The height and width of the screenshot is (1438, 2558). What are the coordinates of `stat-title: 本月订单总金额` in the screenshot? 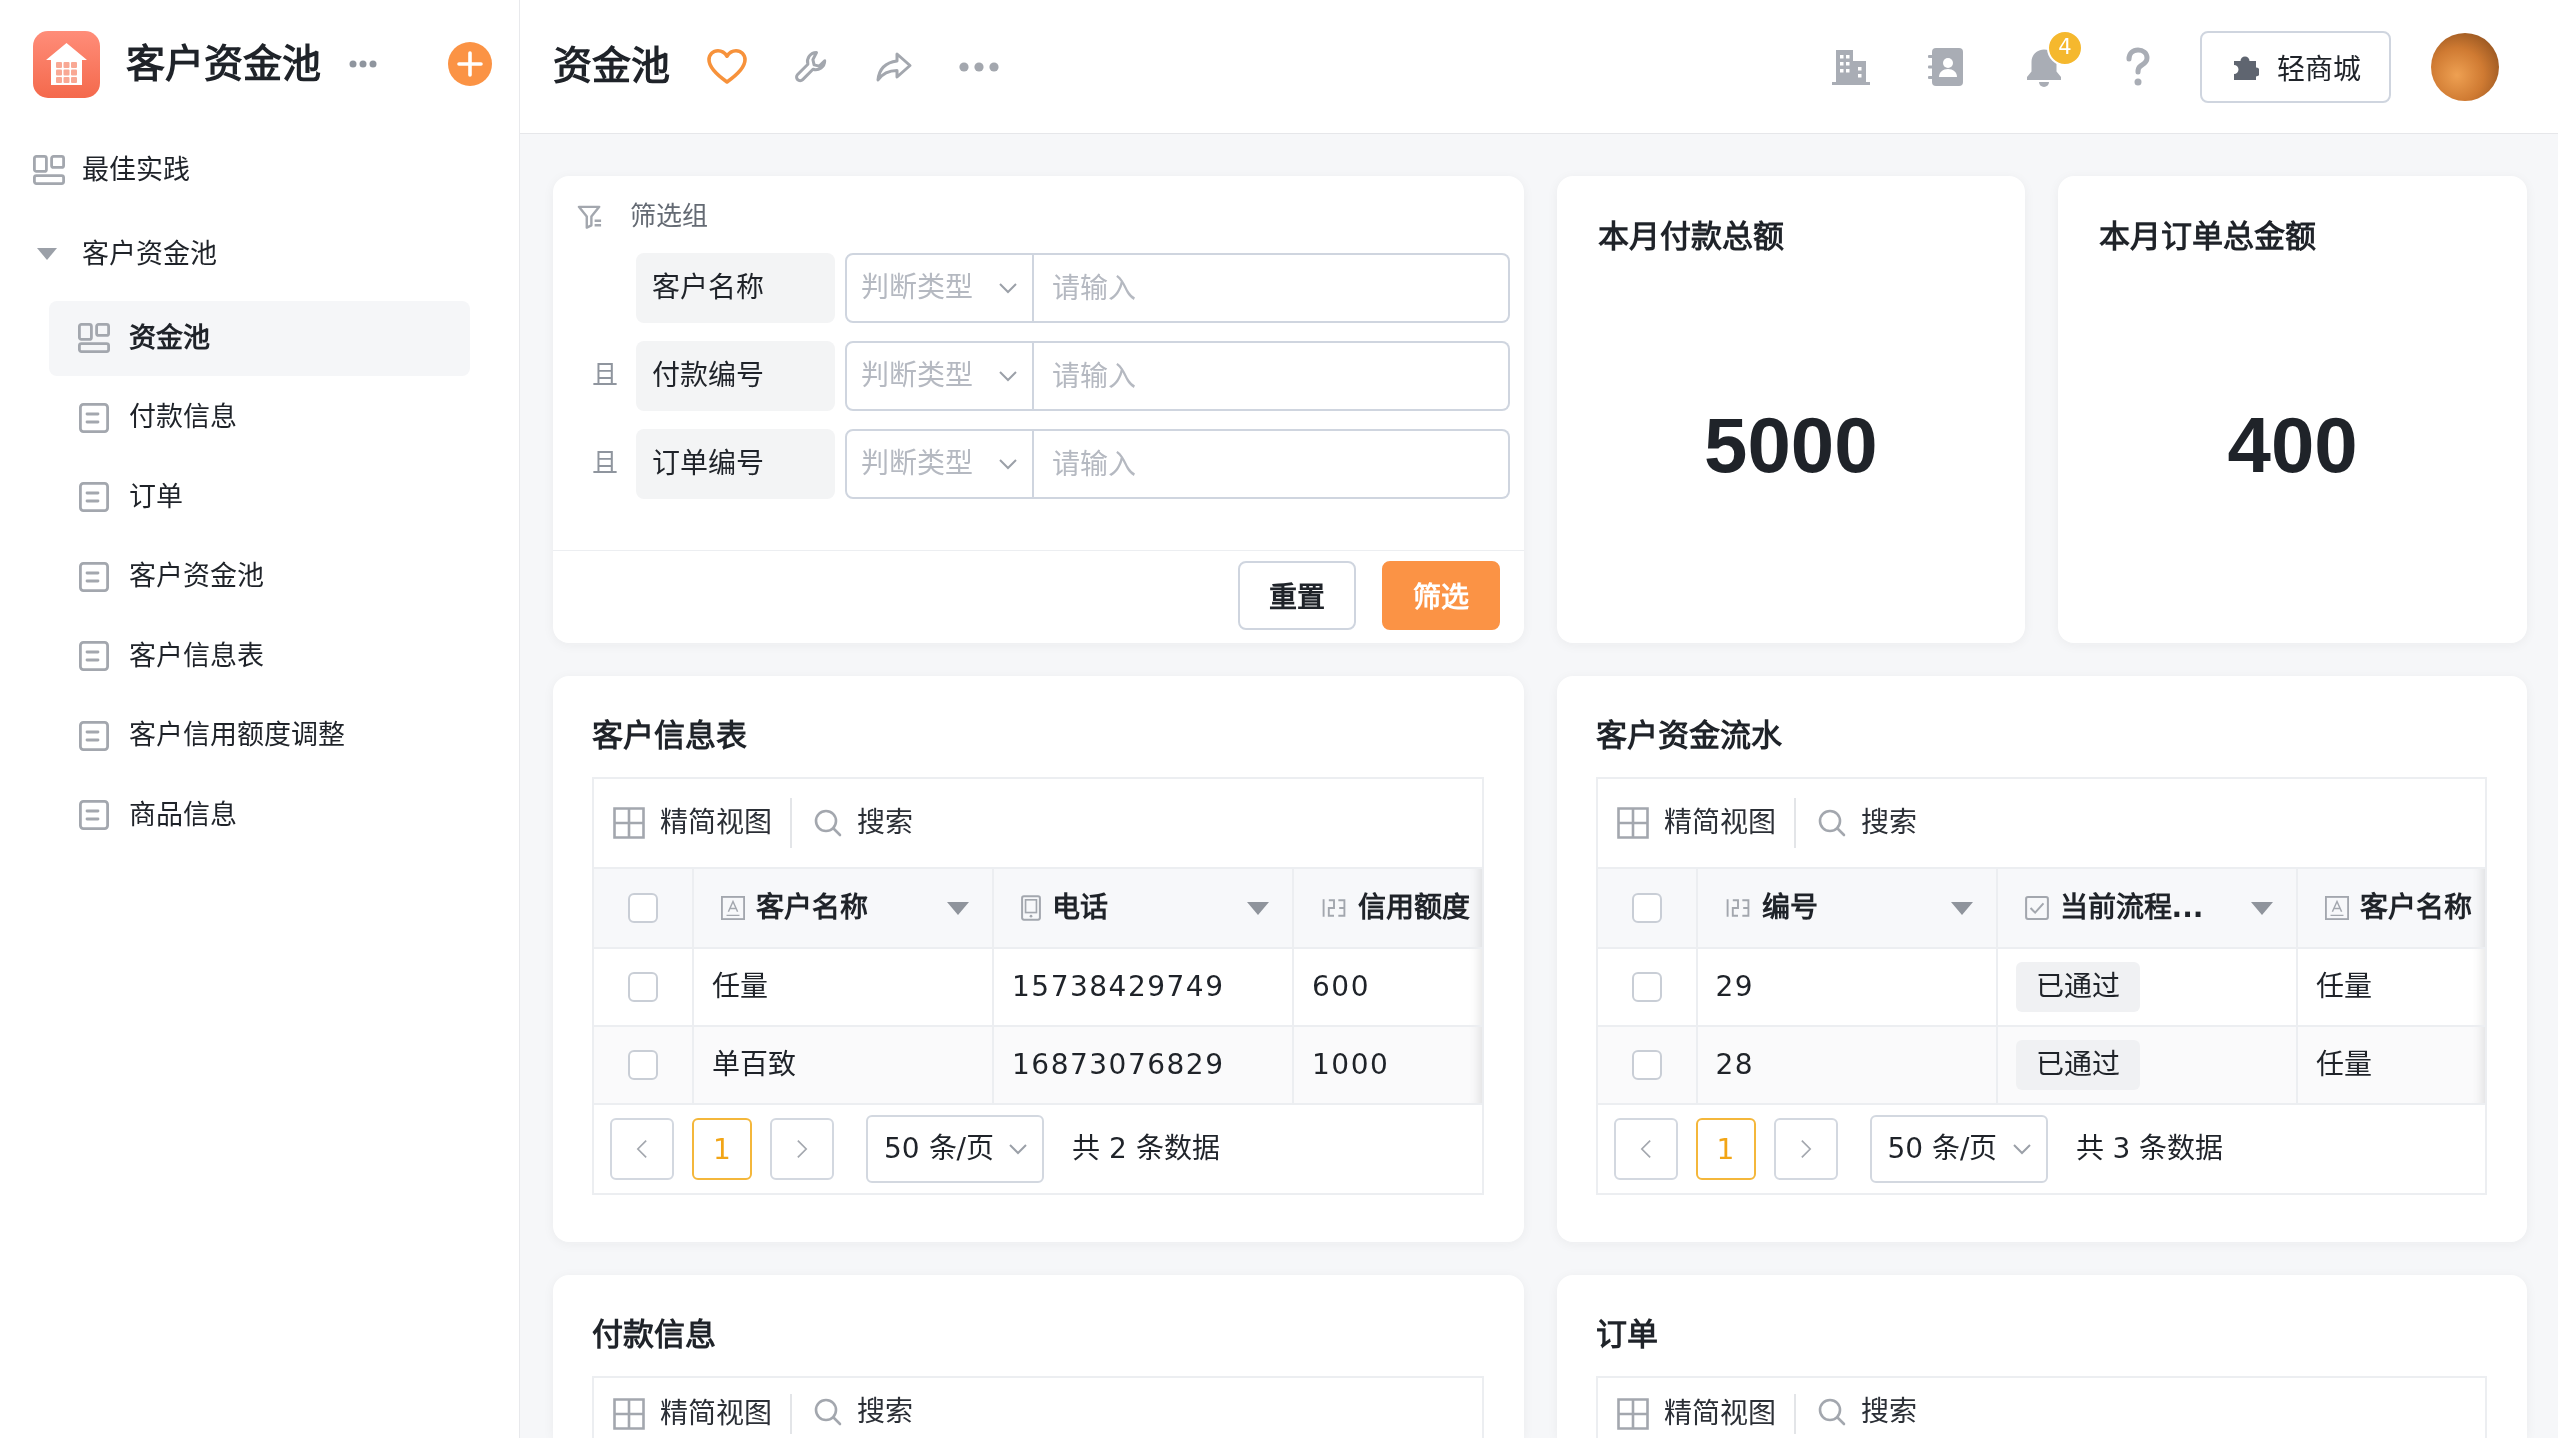 It's located at (2208, 236).